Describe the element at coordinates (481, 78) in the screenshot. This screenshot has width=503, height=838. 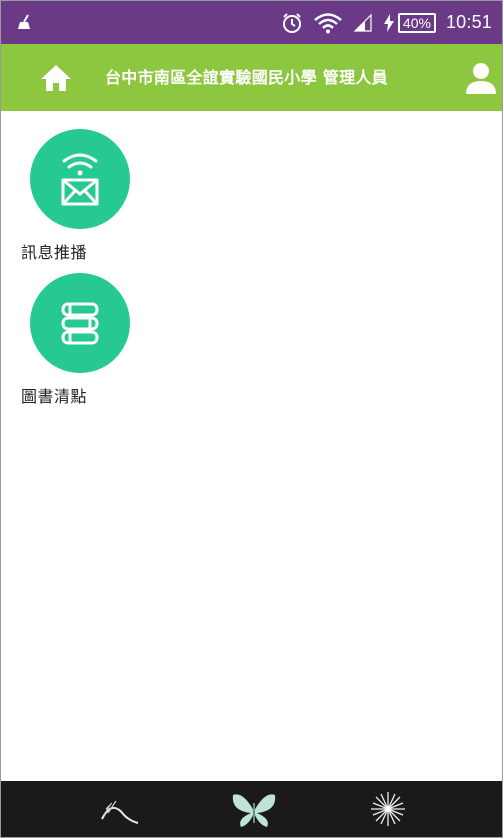
I see `user-icon` at that location.